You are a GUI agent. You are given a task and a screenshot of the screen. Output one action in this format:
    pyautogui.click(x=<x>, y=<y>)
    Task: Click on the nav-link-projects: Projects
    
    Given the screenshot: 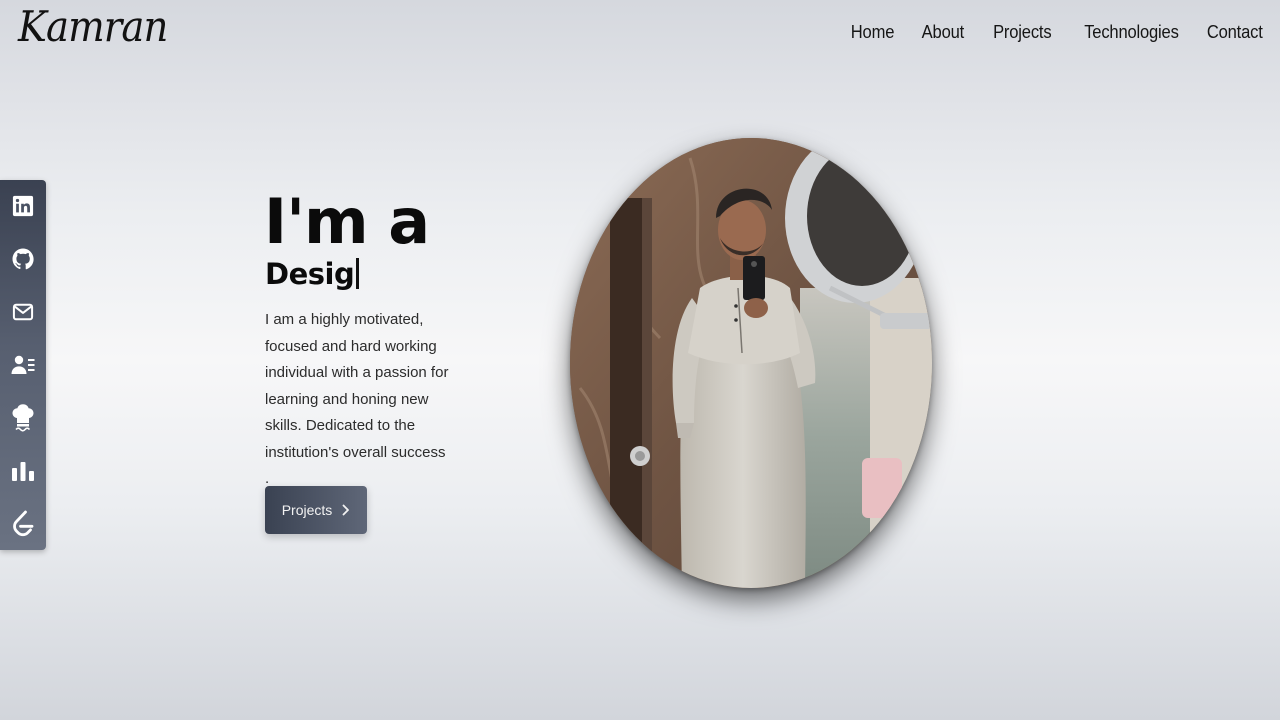 What is the action you would take?
    pyautogui.click(x=1022, y=32)
    